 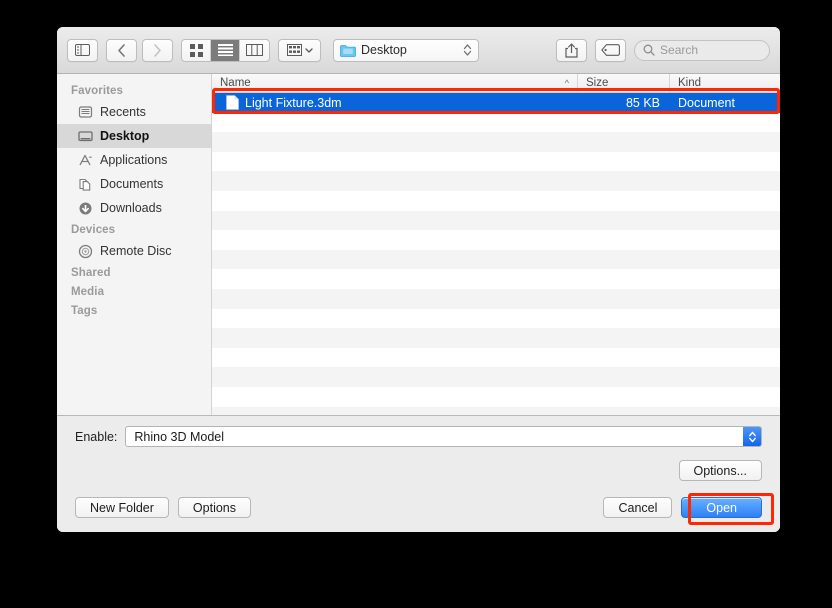 What do you see at coordinates (85, 208) in the screenshot?
I see `downloads-icon` at bounding box center [85, 208].